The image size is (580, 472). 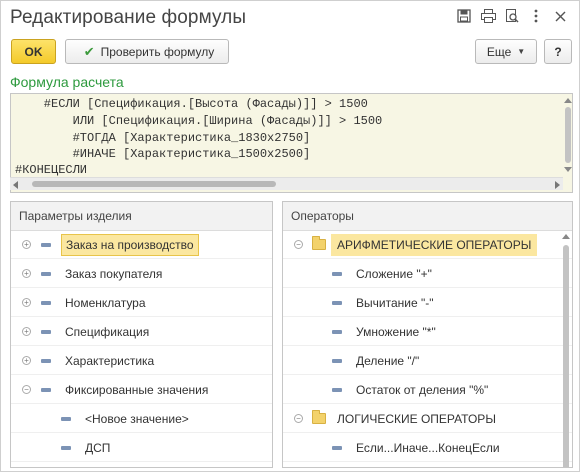 What do you see at coordinates (163, 138) in the screenshot?
I see `formula-line: #ТОГДА [Характеристика_1830х2750]` at bounding box center [163, 138].